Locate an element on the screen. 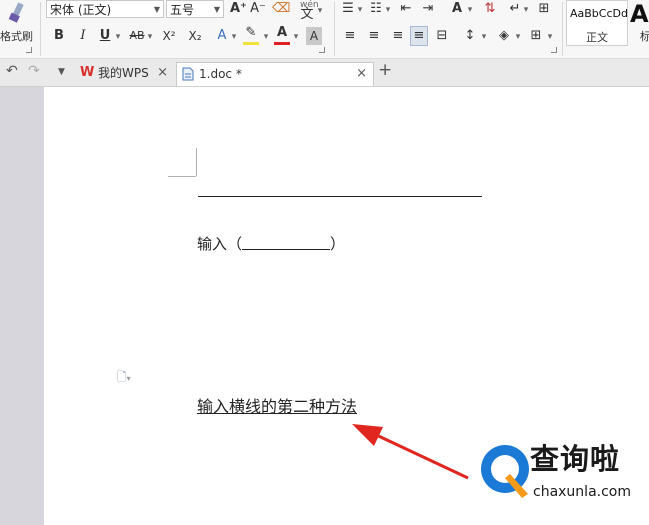  watermark-url: chaxunla.com is located at coordinates (582, 492).